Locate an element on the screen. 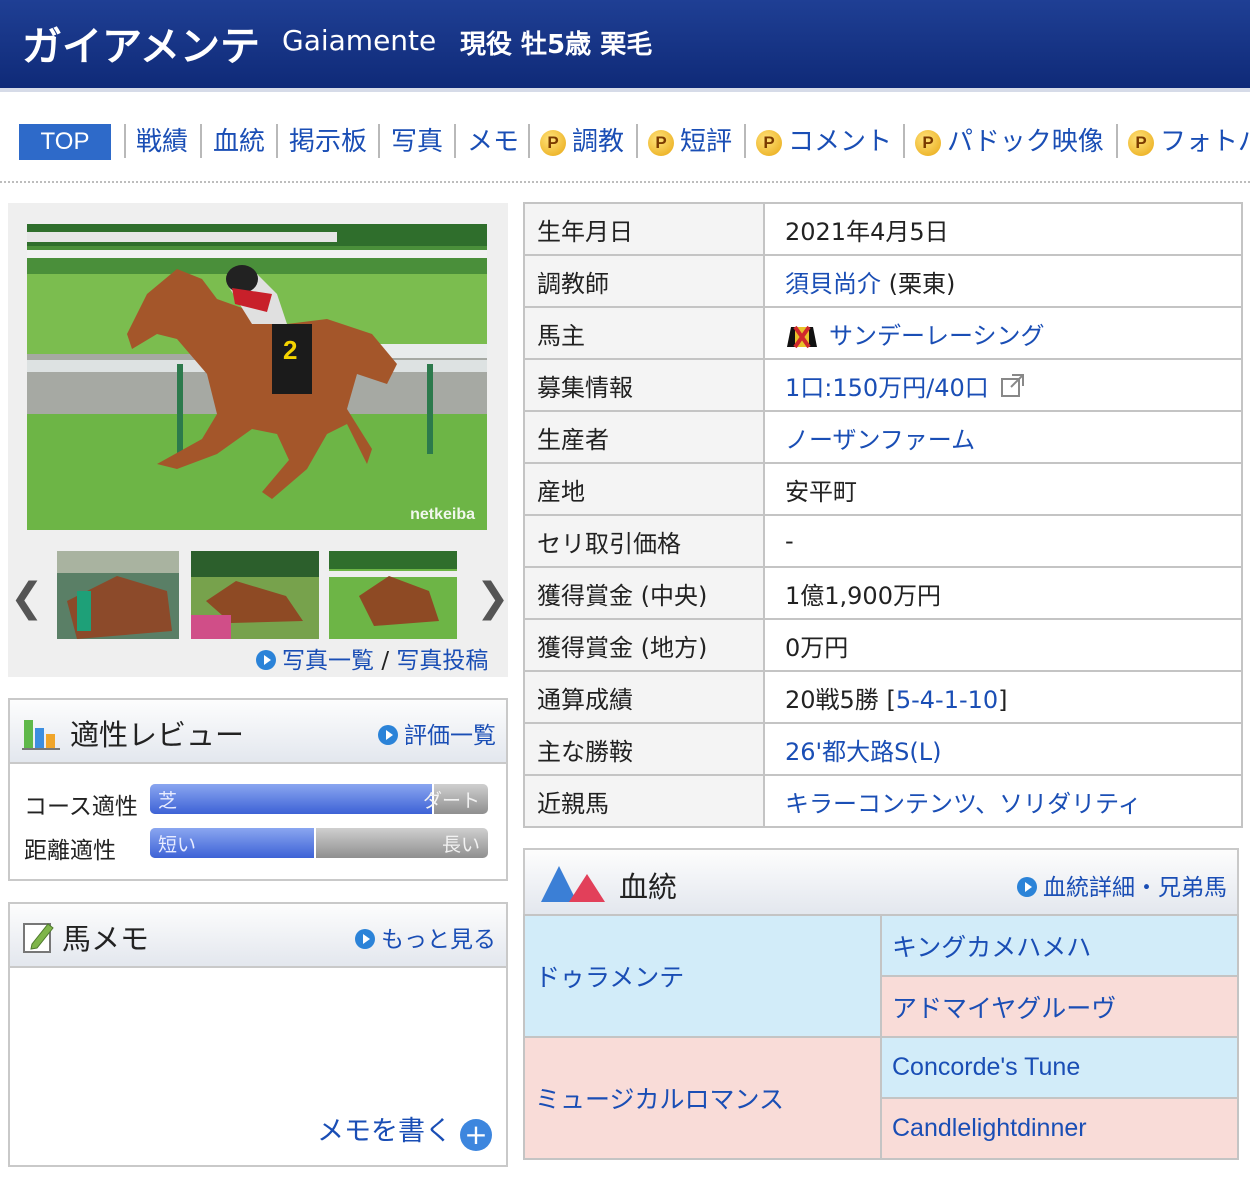 This screenshot has height=1178, width=1250. horse-name: ガイアメンテ is located at coordinates (141, 47).